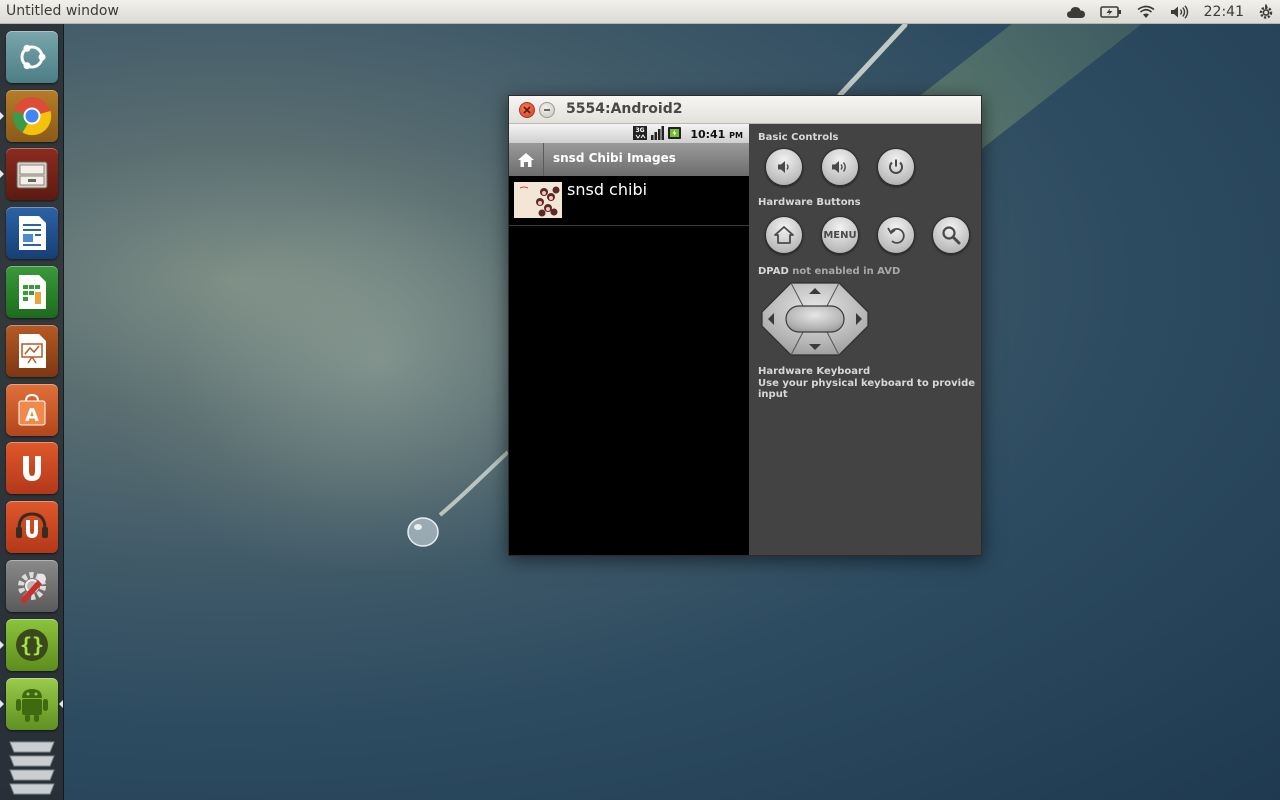 The height and width of the screenshot is (800, 1280). I want to click on android-screen: 3G 10:41 PM snsd Chibi Images snsd chibi, so click(629, 339).